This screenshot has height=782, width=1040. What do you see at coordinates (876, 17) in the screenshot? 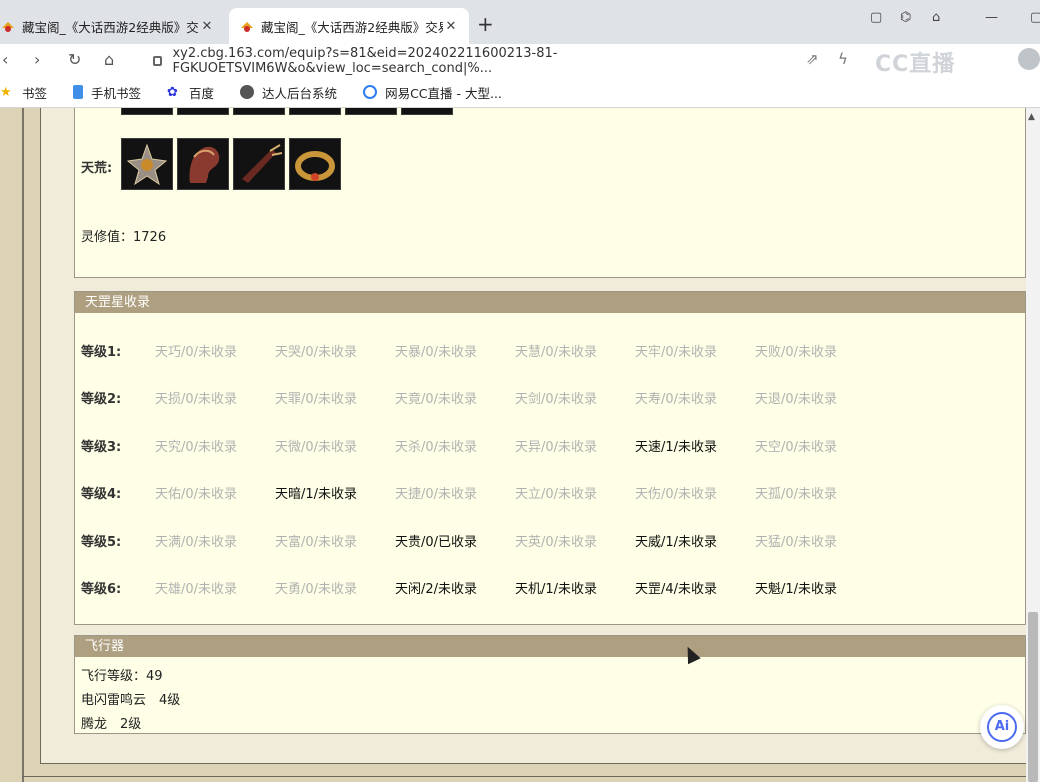
I see `tab-count-icon: ▢` at bounding box center [876, 17].